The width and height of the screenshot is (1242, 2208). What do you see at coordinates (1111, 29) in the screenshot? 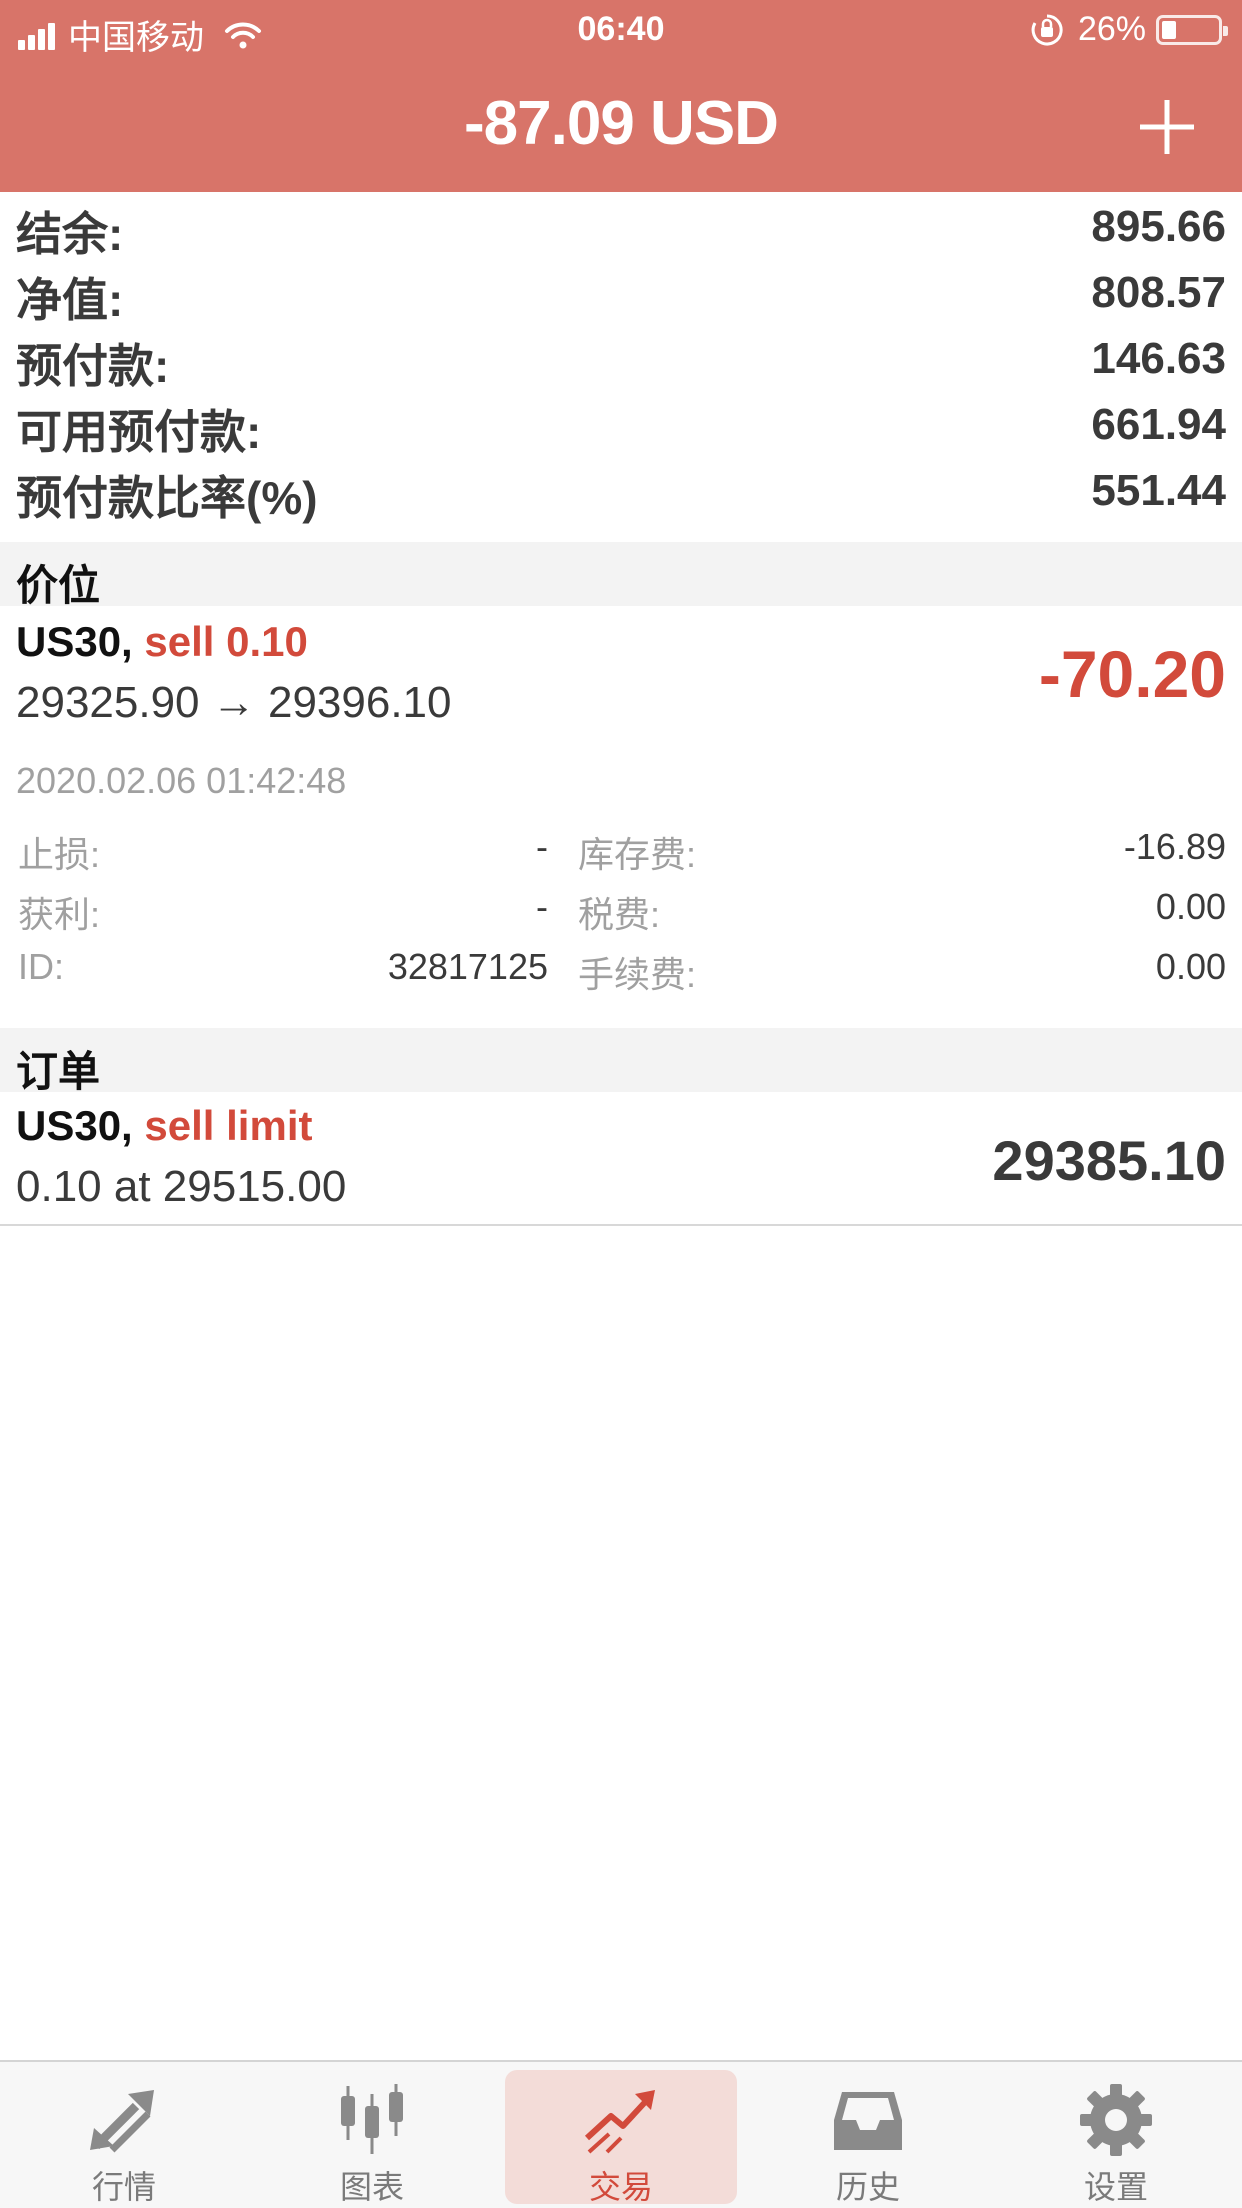
I see `battery-percent: 26%` at bounding box center [1111, 29].